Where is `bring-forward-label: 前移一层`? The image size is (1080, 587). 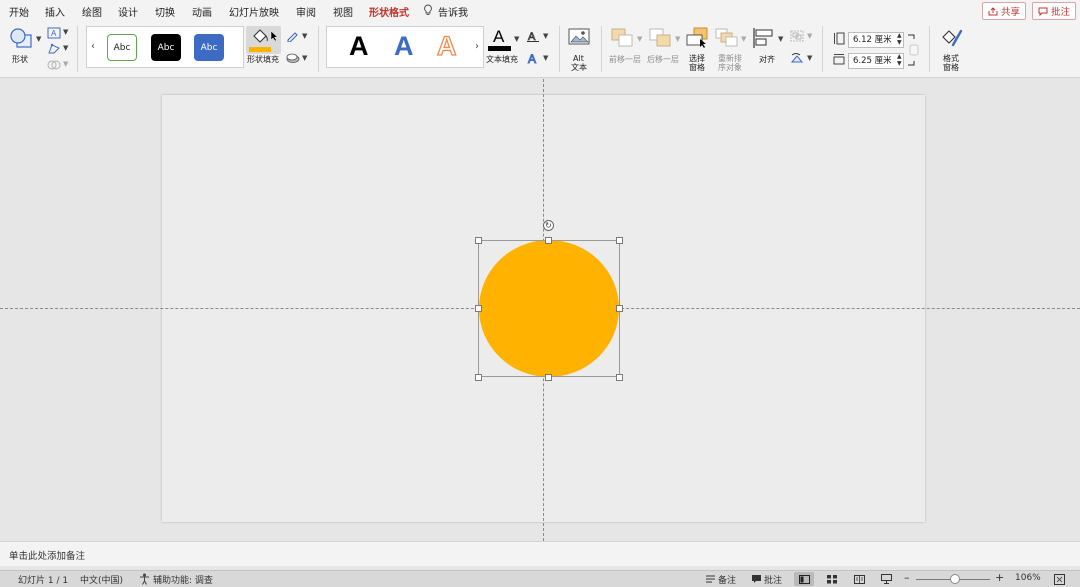 bring-forward-label: 前移一层 is located at coordinates (625, 59).